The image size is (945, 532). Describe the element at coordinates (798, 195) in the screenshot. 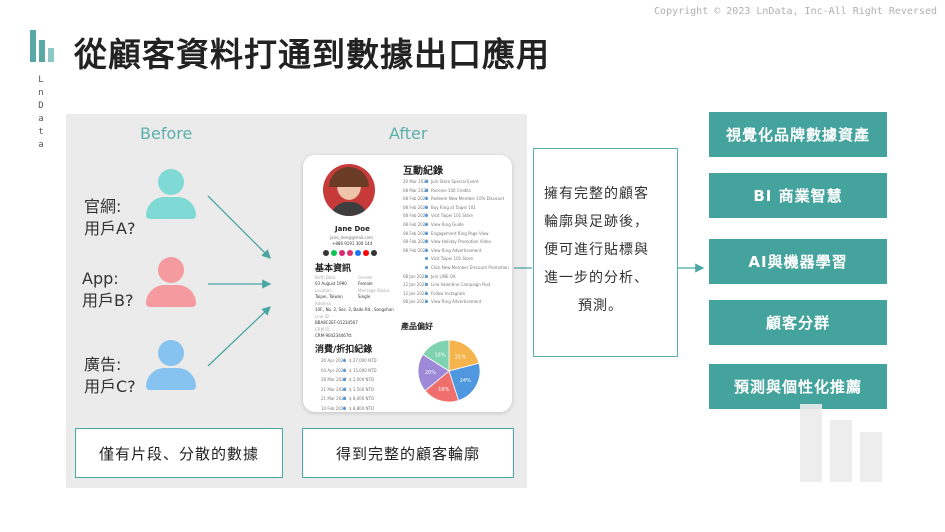

I see `output-business-intelligence: BI 商業智慧` at that location.